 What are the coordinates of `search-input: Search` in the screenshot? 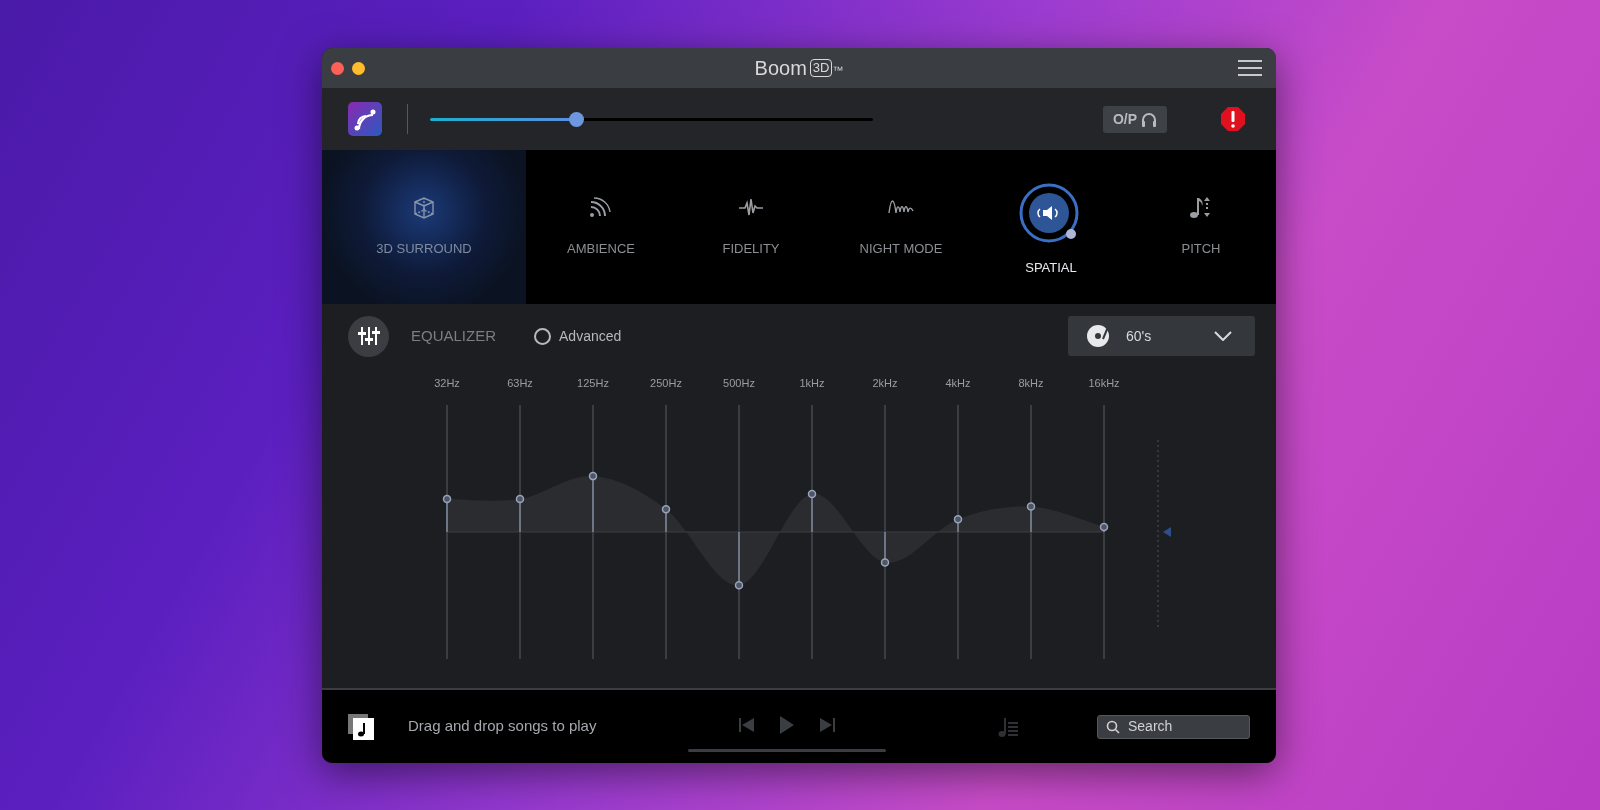 It's located at (1183, 726).